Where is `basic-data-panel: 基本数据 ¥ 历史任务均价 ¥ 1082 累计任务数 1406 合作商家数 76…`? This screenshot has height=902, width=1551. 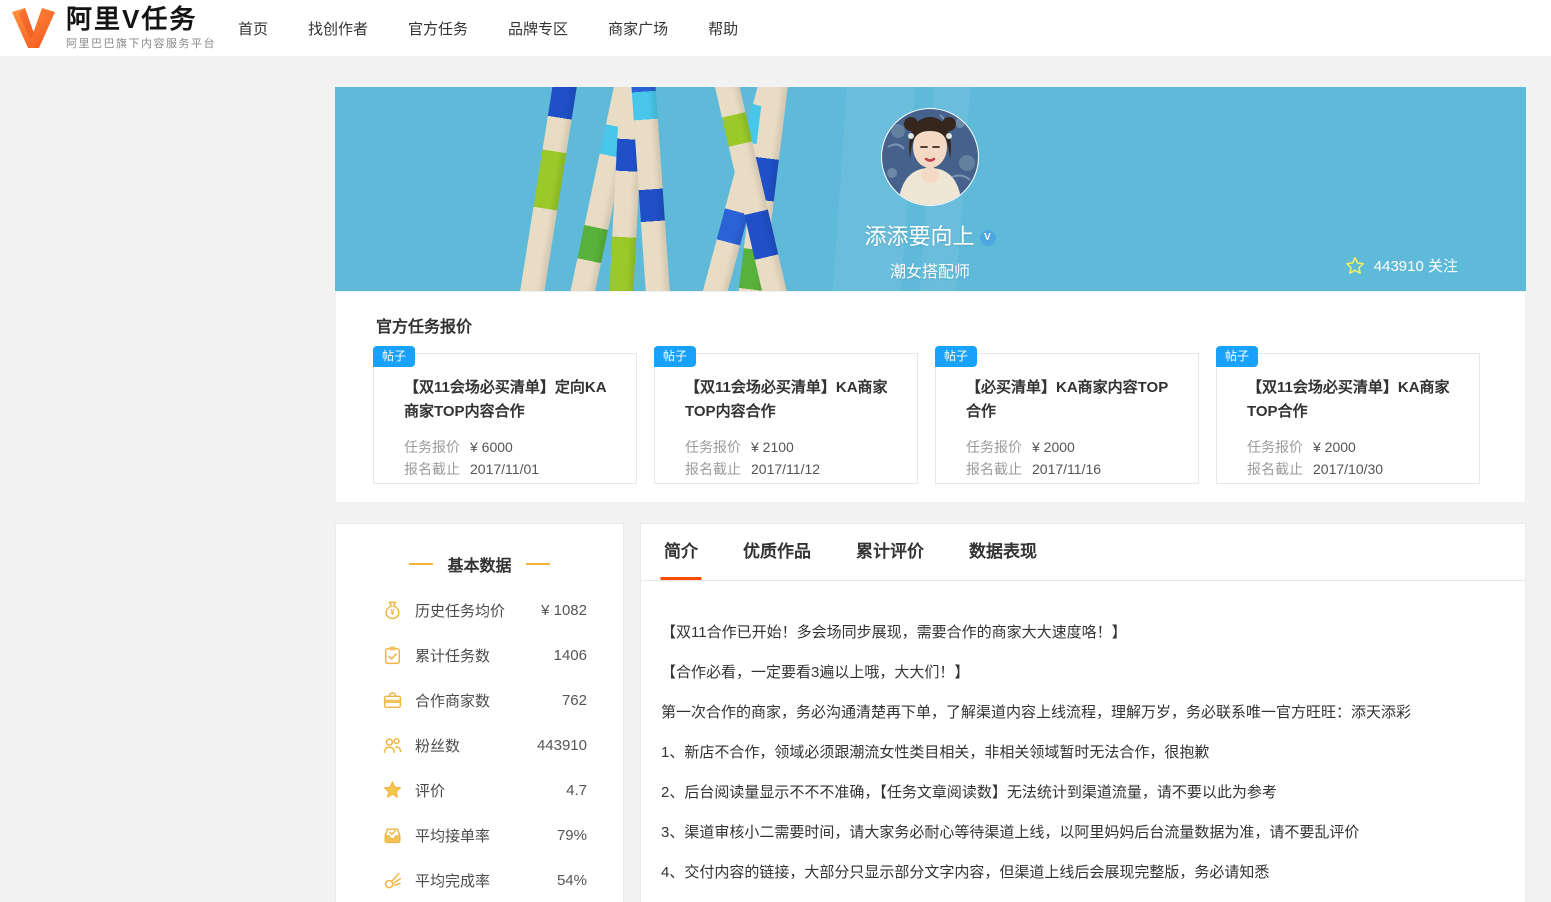
basic-data-panel: 基本数据 ¥ 历史任务均价 ¥ 1082 累计任务数 1406 合作商家数 76… is located at coordinates (479, 712).